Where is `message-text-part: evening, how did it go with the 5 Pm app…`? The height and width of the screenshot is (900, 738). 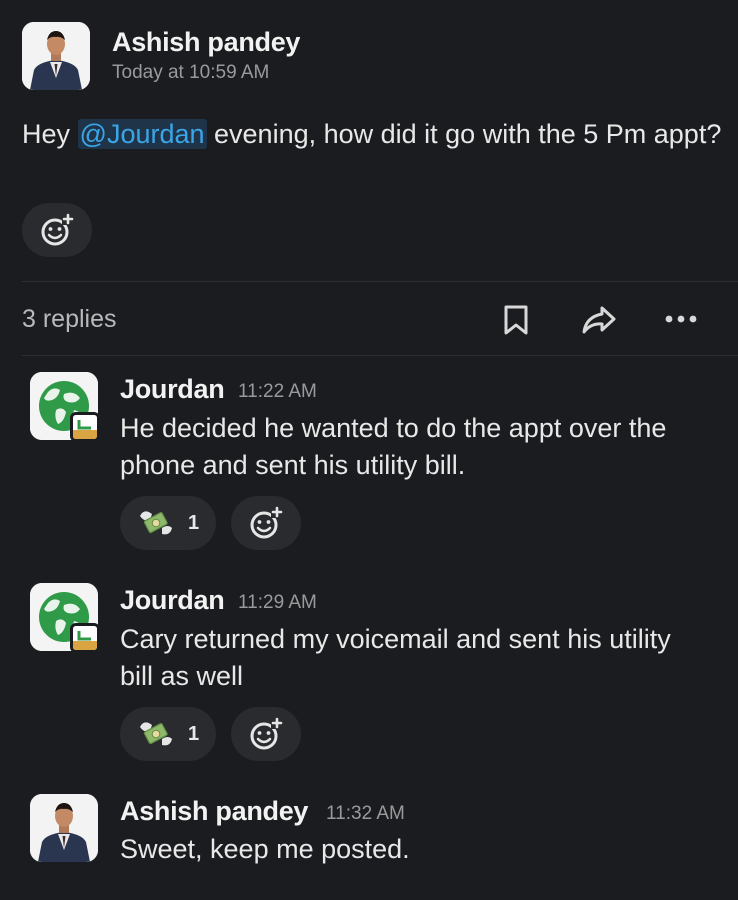 message-text-part: evening, how did it go with the 5 Pm app… is located at coordinates (464, 134).